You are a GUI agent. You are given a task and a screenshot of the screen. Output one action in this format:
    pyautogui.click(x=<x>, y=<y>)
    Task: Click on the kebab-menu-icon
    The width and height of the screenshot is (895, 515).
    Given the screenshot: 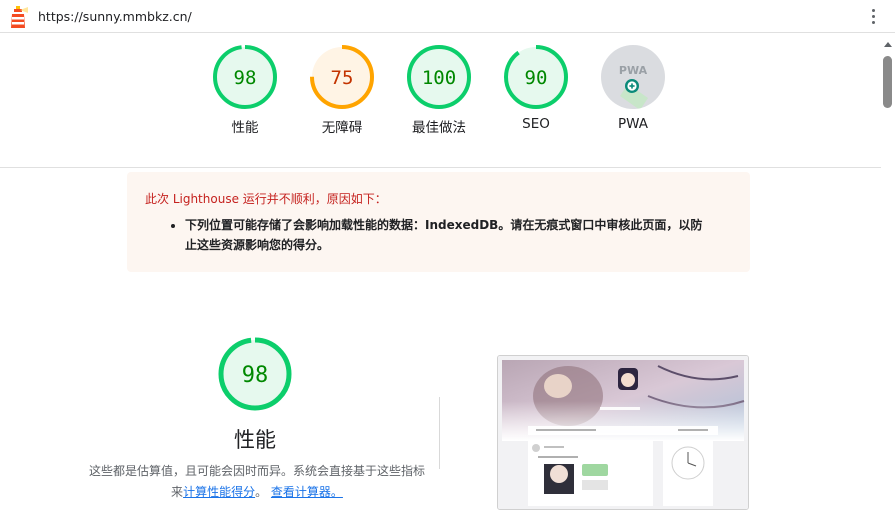 What is the action you would take?
    pyautogui.click(x=874, y=17)
    